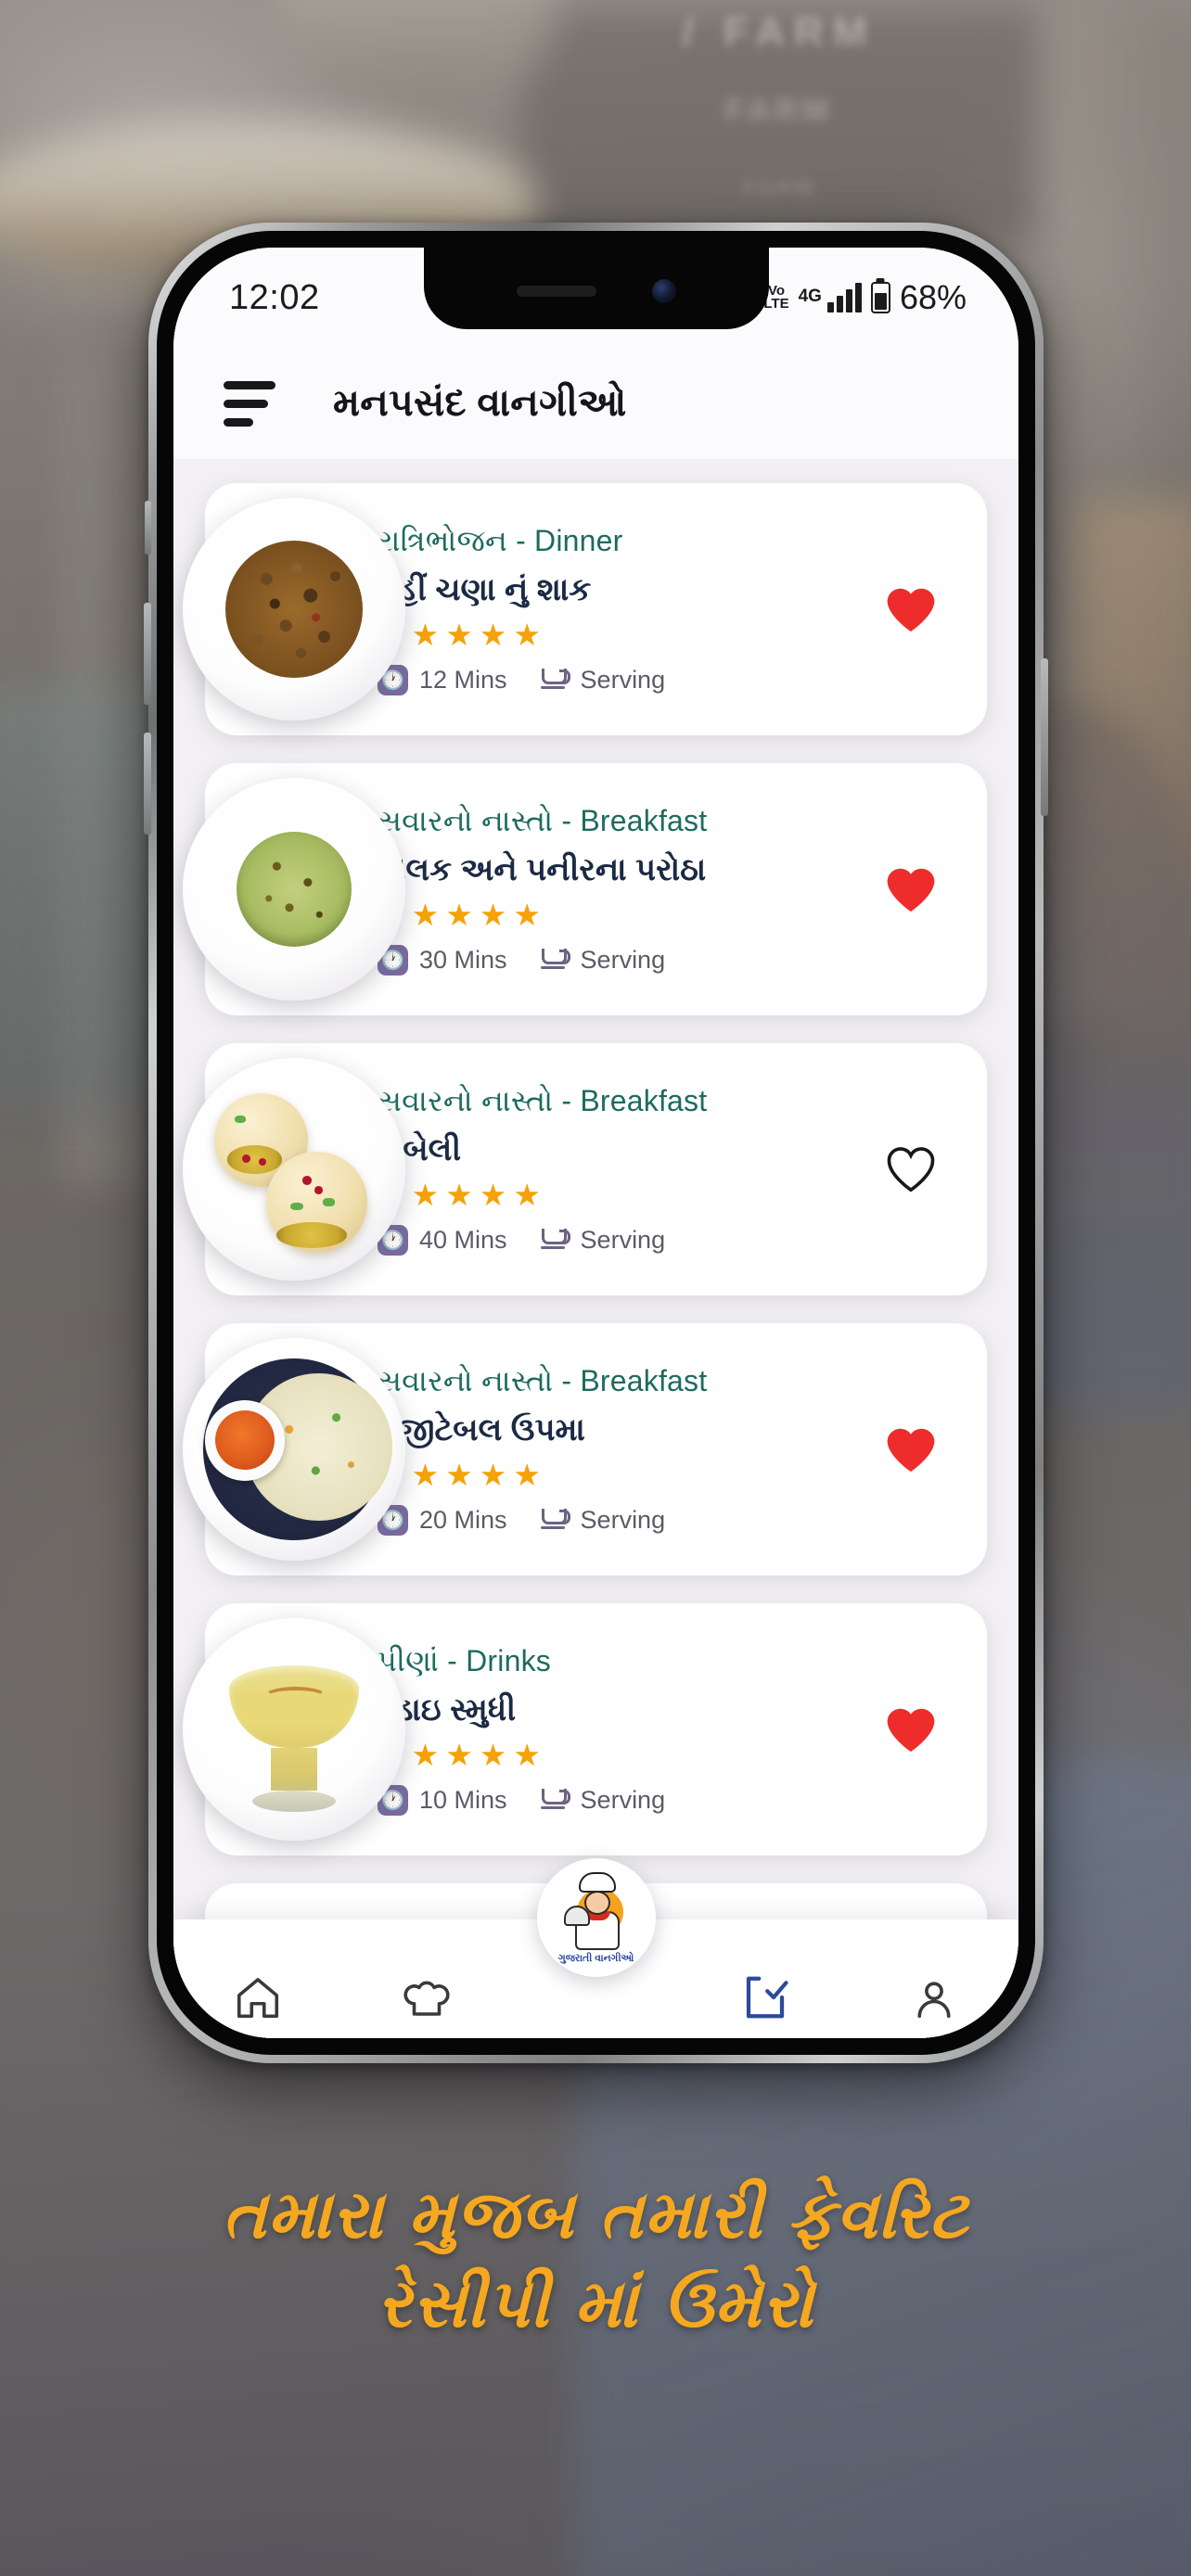  What do you see at coordinates (844, 297) in the screenshot?
I see `signal-bars` at bounding box center [844, 297].